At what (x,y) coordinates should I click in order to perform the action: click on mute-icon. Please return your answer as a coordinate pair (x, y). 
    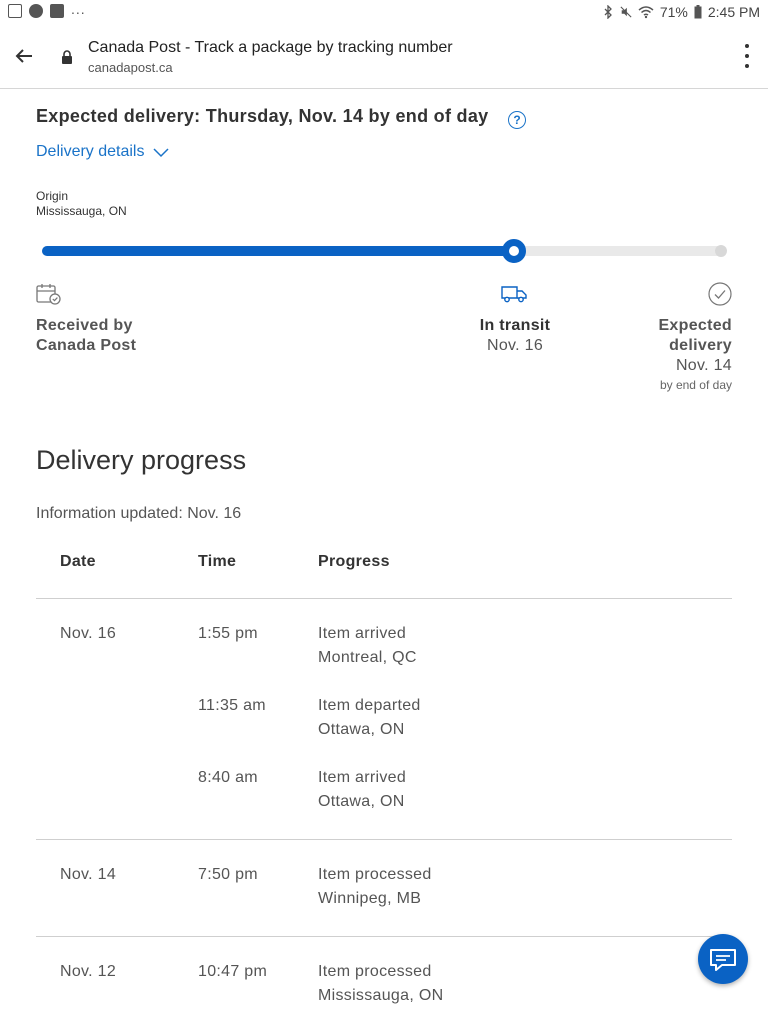
    Looking at the image, I should click on (626, 12).